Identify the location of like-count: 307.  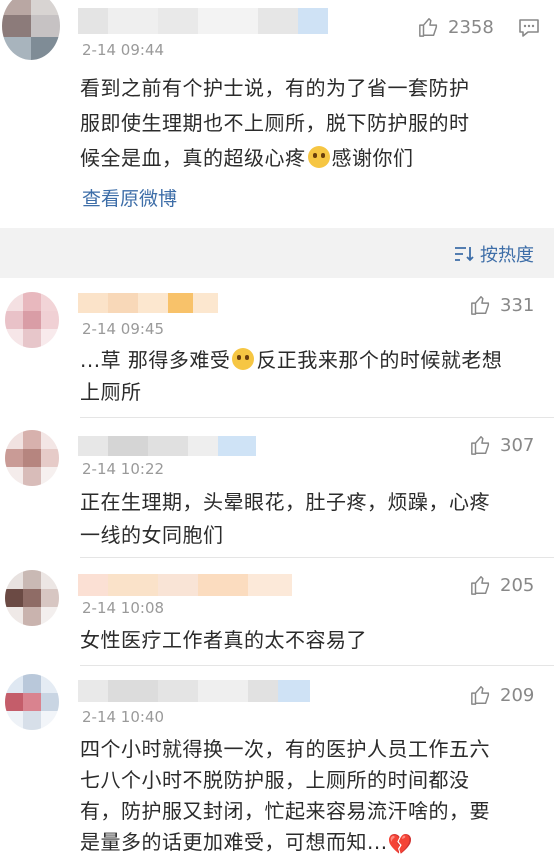
(517, 445).